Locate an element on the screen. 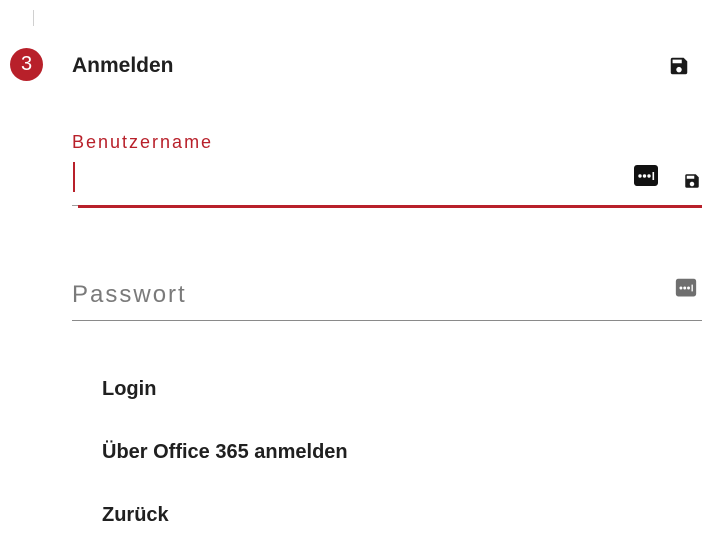  step-title: Anmelden is located at coordinates (123, 65).